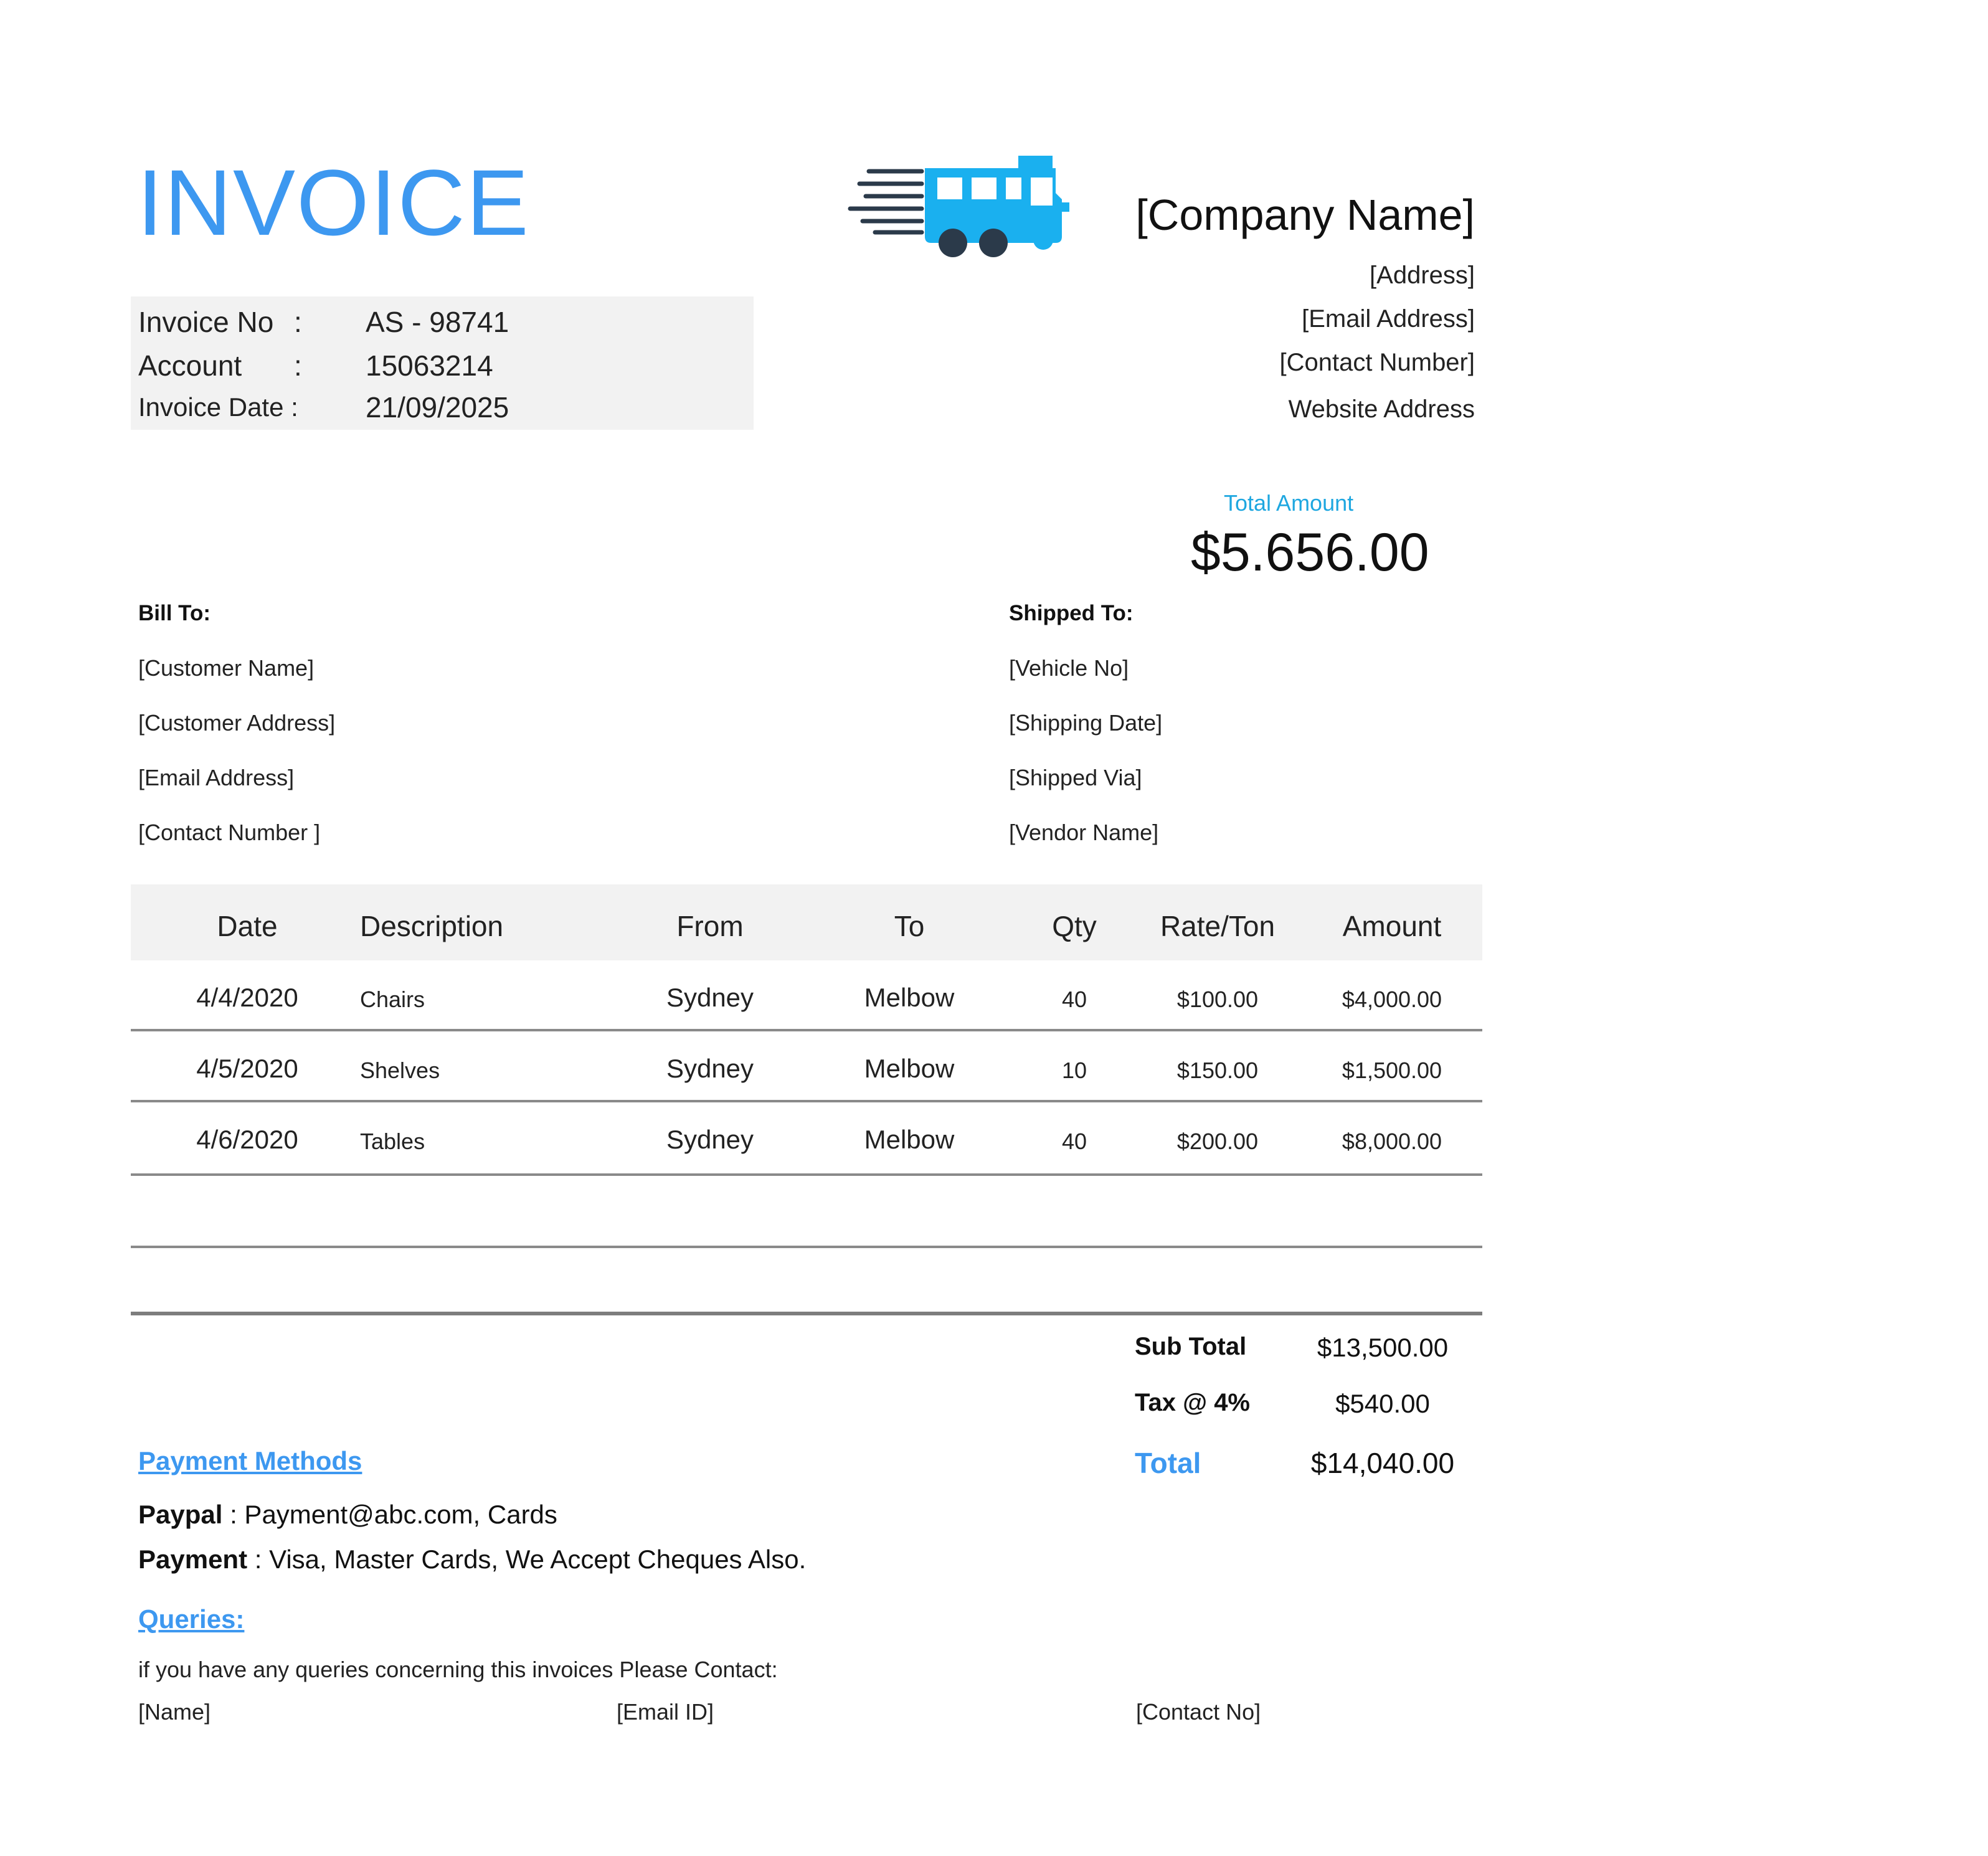 This screenshot has width=1988, height=1856. What do you see at coordinates (1069, 668) in the screenshot?
I see `shipped-to-vehicle-no: [Vehicle No]` at bounding box center [1069, 668].